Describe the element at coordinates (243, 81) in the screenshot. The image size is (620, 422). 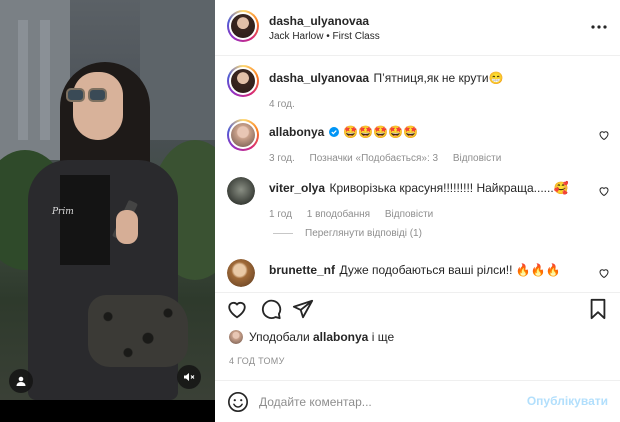
I see `caption-avatar` at that location.